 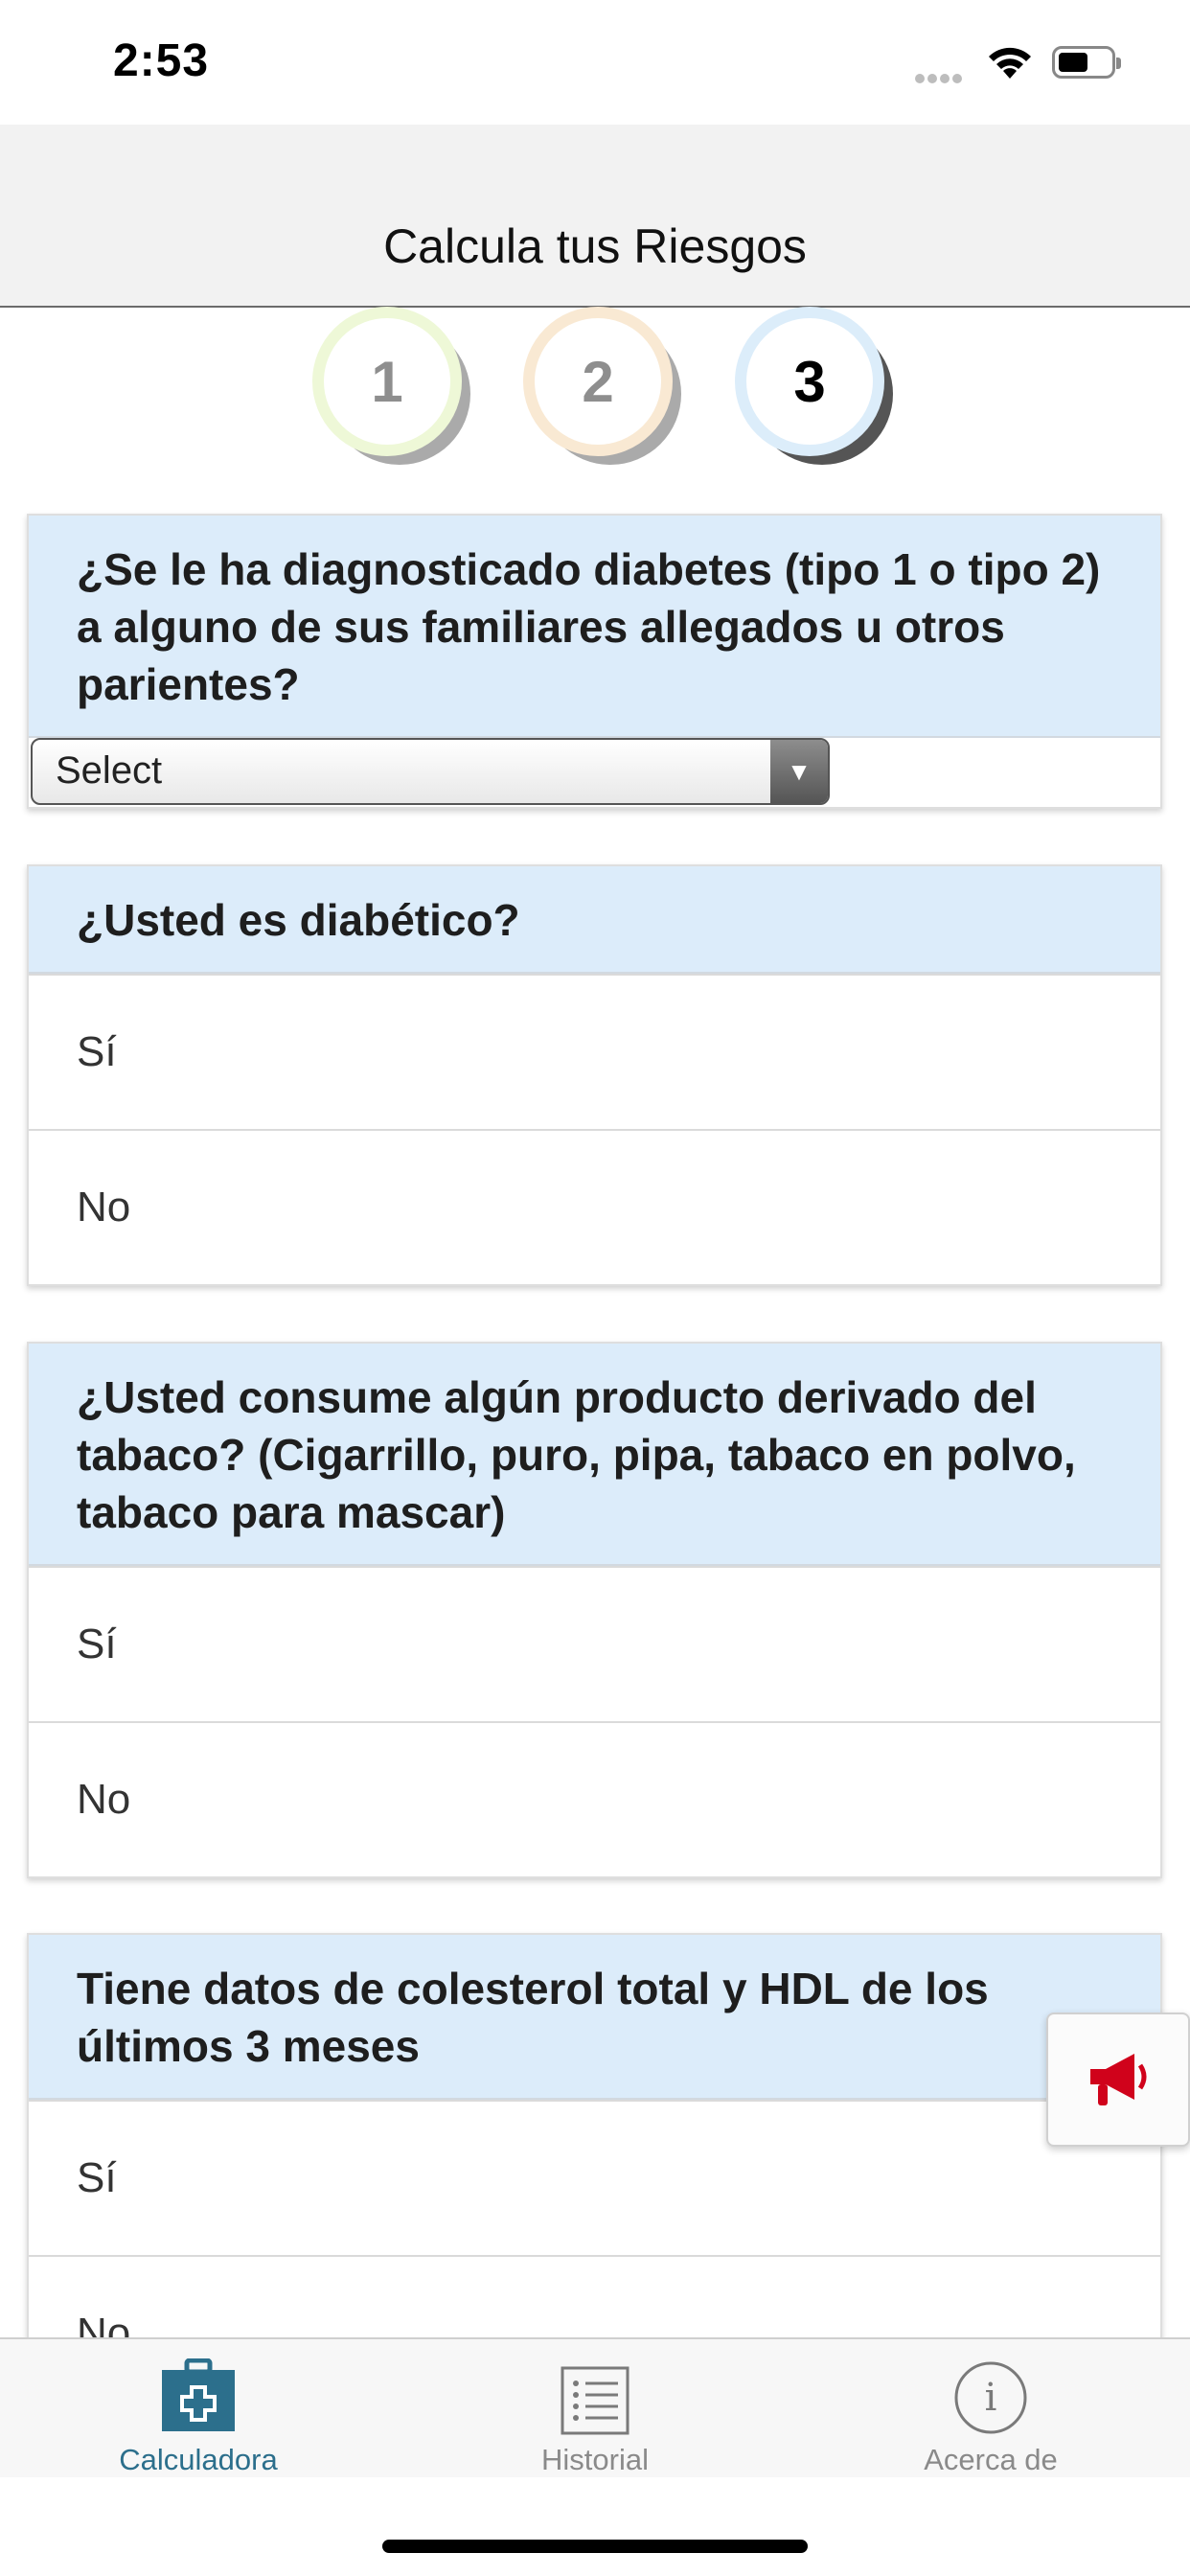 What do you see at coordinates (387, 381) in the screenshot?
I see `step-1-number: 1` at bounding box center [387, 381].